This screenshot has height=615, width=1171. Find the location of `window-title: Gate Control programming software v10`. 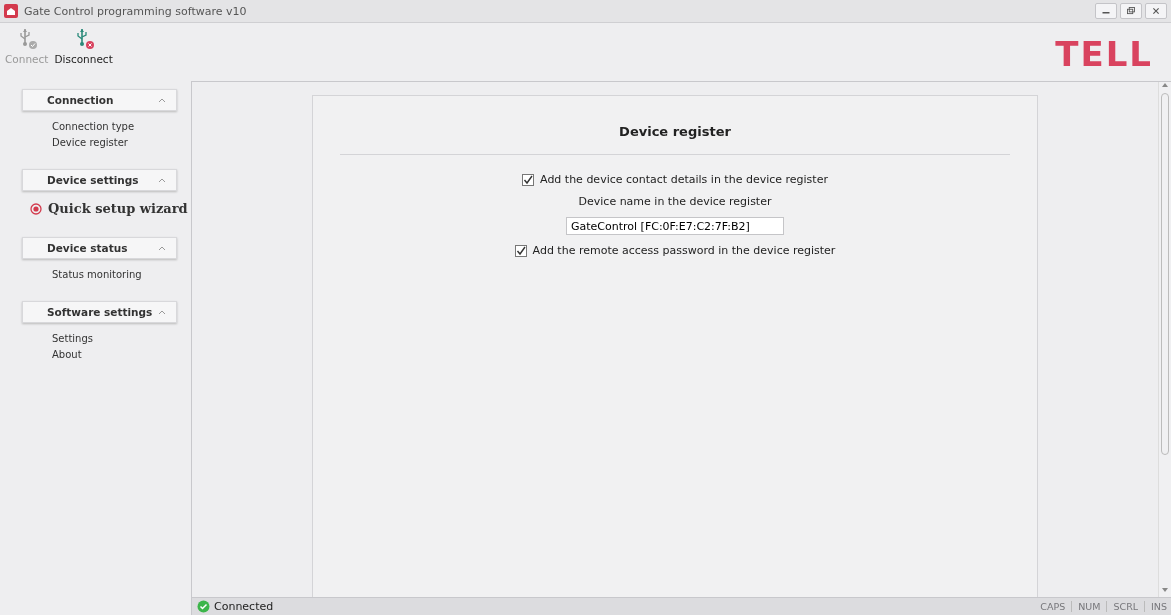

window-title: Gate Control programming software v10 is located at coordinates (135, 11).